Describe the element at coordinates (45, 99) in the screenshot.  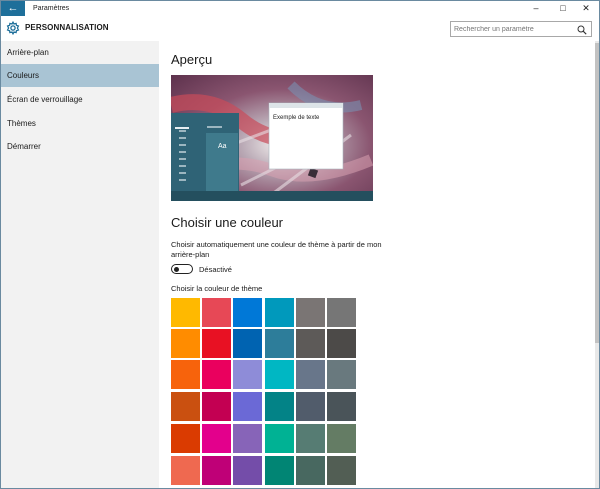
I see `sidebar-item-label: Écran de verrouillage` at that location.